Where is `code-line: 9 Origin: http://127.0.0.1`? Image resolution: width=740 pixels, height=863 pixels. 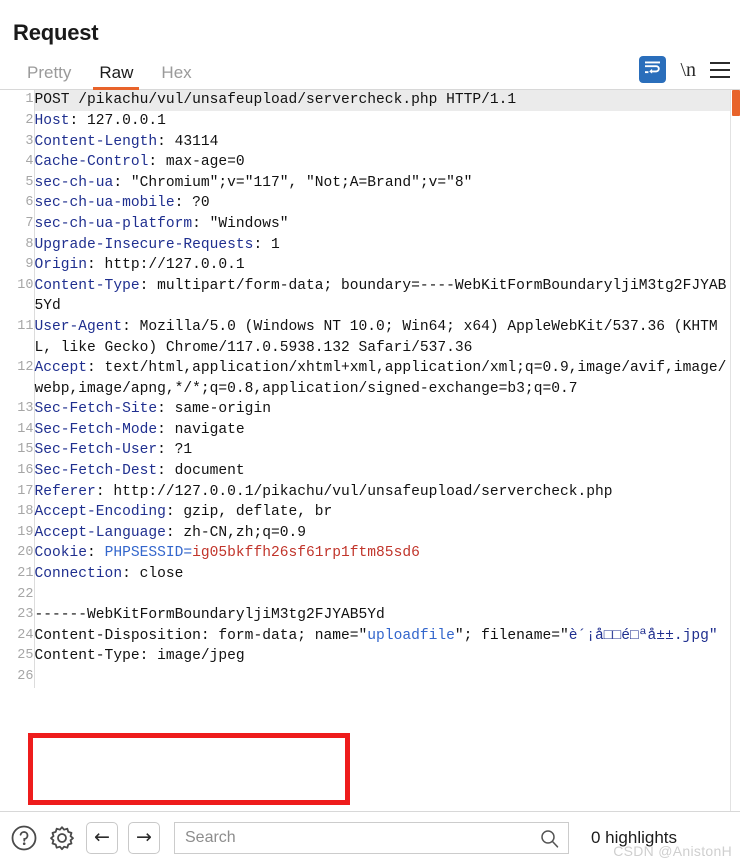
code-line: 9 Origin: http://127.0.0.1 is located at coordinates (365, 265).